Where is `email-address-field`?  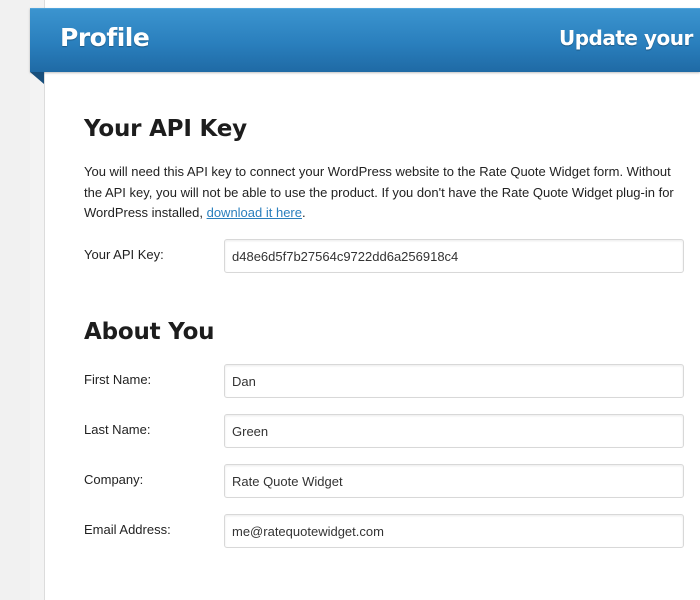
email-address-field is located at coordinates (454, 531).